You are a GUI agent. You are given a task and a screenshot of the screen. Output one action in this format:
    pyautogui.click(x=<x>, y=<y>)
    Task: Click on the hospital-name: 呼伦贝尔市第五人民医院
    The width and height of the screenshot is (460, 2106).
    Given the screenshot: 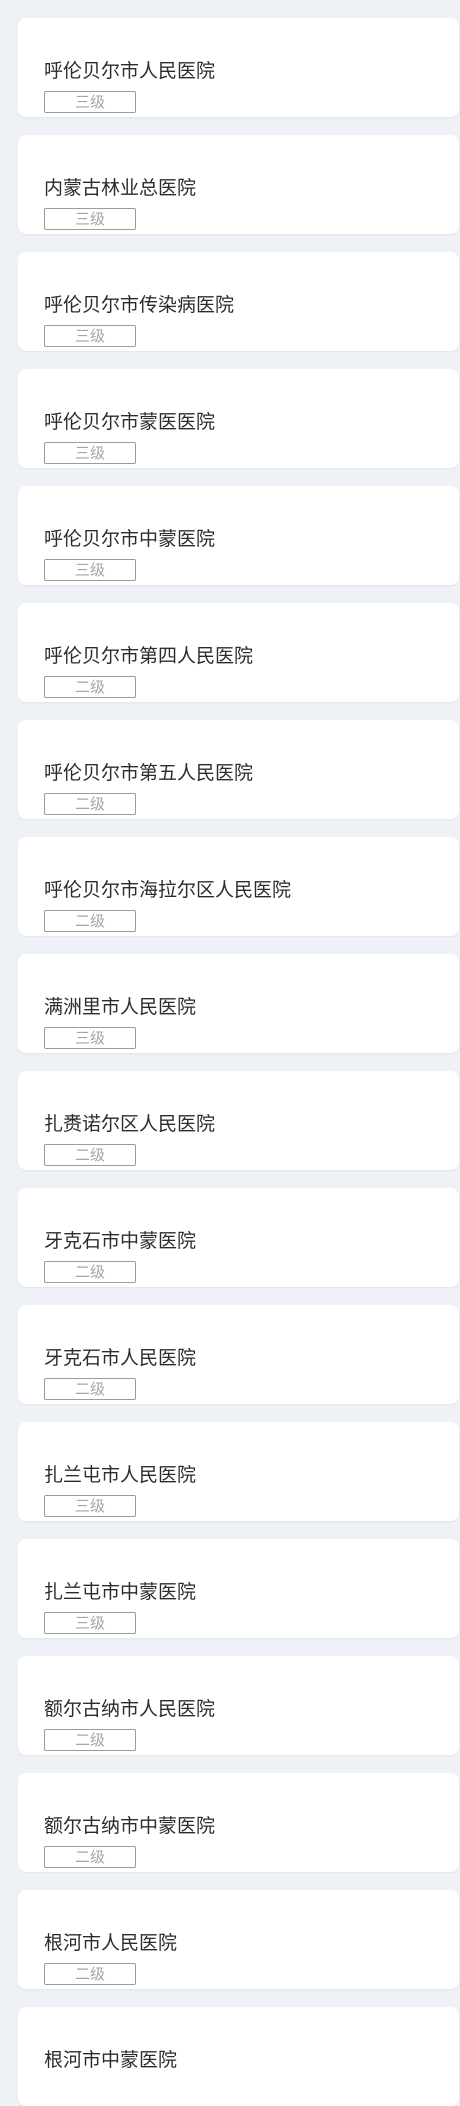 What is the action you would take?
    pyautogui.click(x=149, y=773)
    